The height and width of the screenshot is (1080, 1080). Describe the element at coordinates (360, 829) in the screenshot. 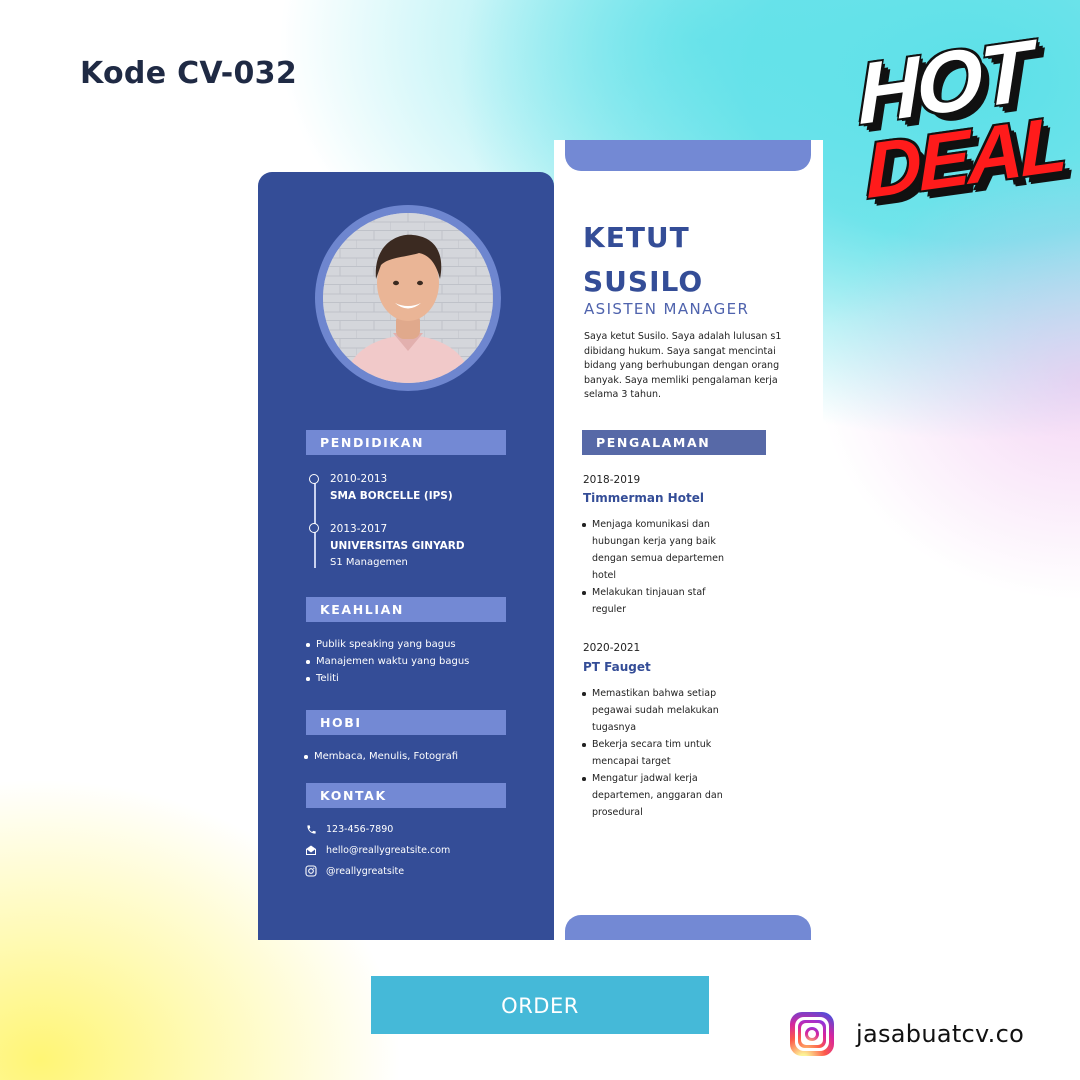

I see `contact-phone-text: 123-456-7890` at that location.